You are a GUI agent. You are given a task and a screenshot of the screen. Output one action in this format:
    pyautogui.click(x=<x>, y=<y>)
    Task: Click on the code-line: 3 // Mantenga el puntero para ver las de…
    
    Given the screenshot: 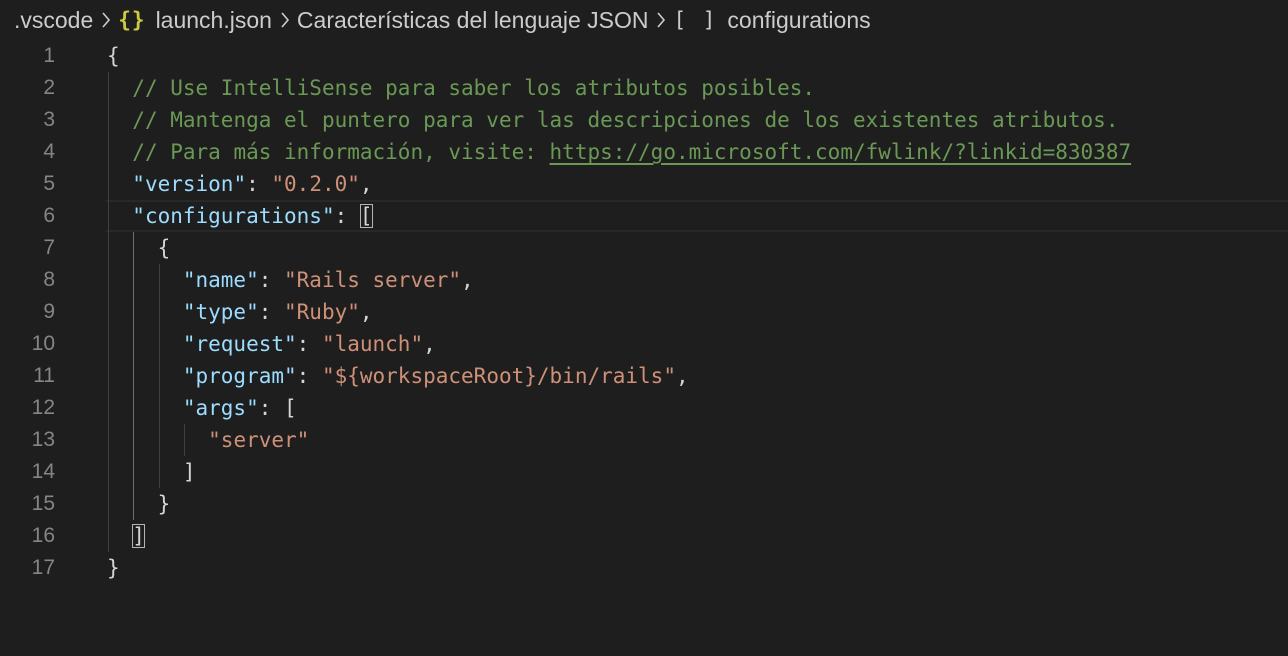 What is the action you would take?
    pyautogui.click(x=644, y=120)
    